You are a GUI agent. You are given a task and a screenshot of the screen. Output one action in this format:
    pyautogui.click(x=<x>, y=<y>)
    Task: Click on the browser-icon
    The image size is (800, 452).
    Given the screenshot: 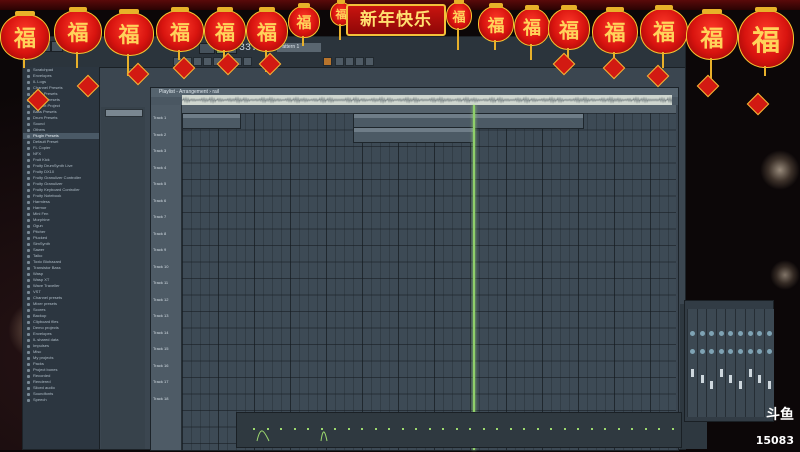 What is the action you would take?
    pyautogui.click(x=369, y=61)
    